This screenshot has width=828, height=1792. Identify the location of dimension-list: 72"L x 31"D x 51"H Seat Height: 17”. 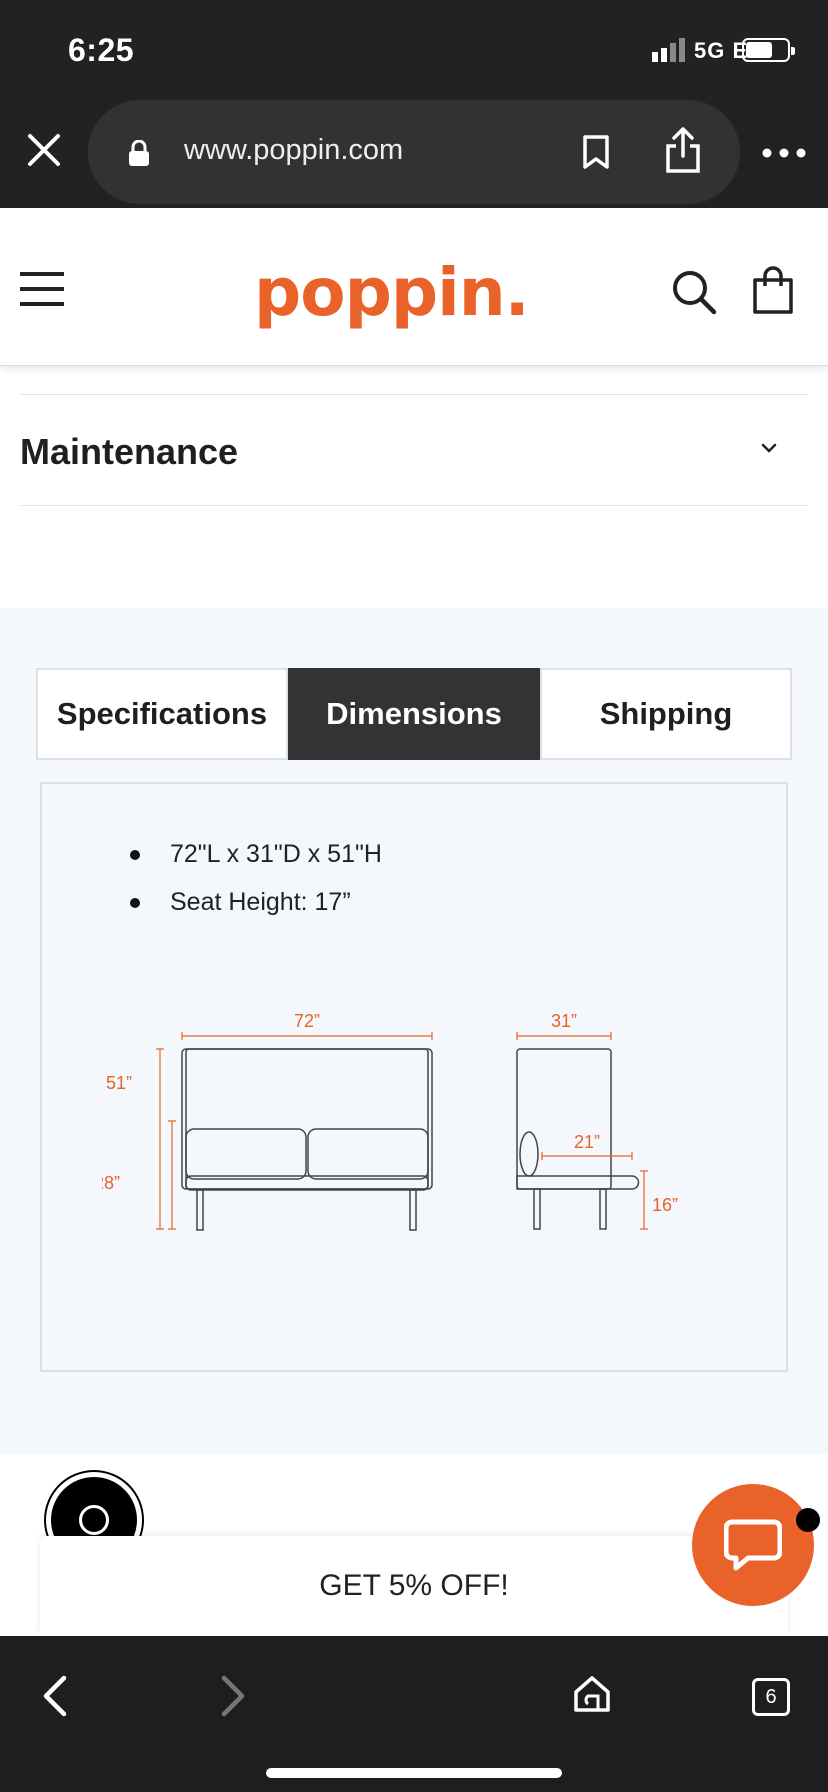
(256, 888).